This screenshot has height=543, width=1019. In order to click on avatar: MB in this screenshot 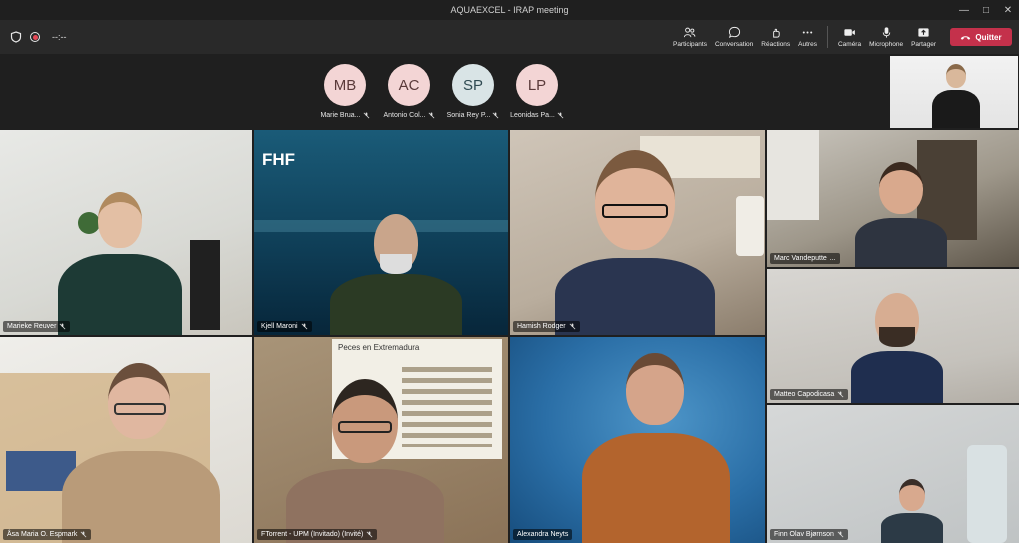, I will do `click(345, 85)`.